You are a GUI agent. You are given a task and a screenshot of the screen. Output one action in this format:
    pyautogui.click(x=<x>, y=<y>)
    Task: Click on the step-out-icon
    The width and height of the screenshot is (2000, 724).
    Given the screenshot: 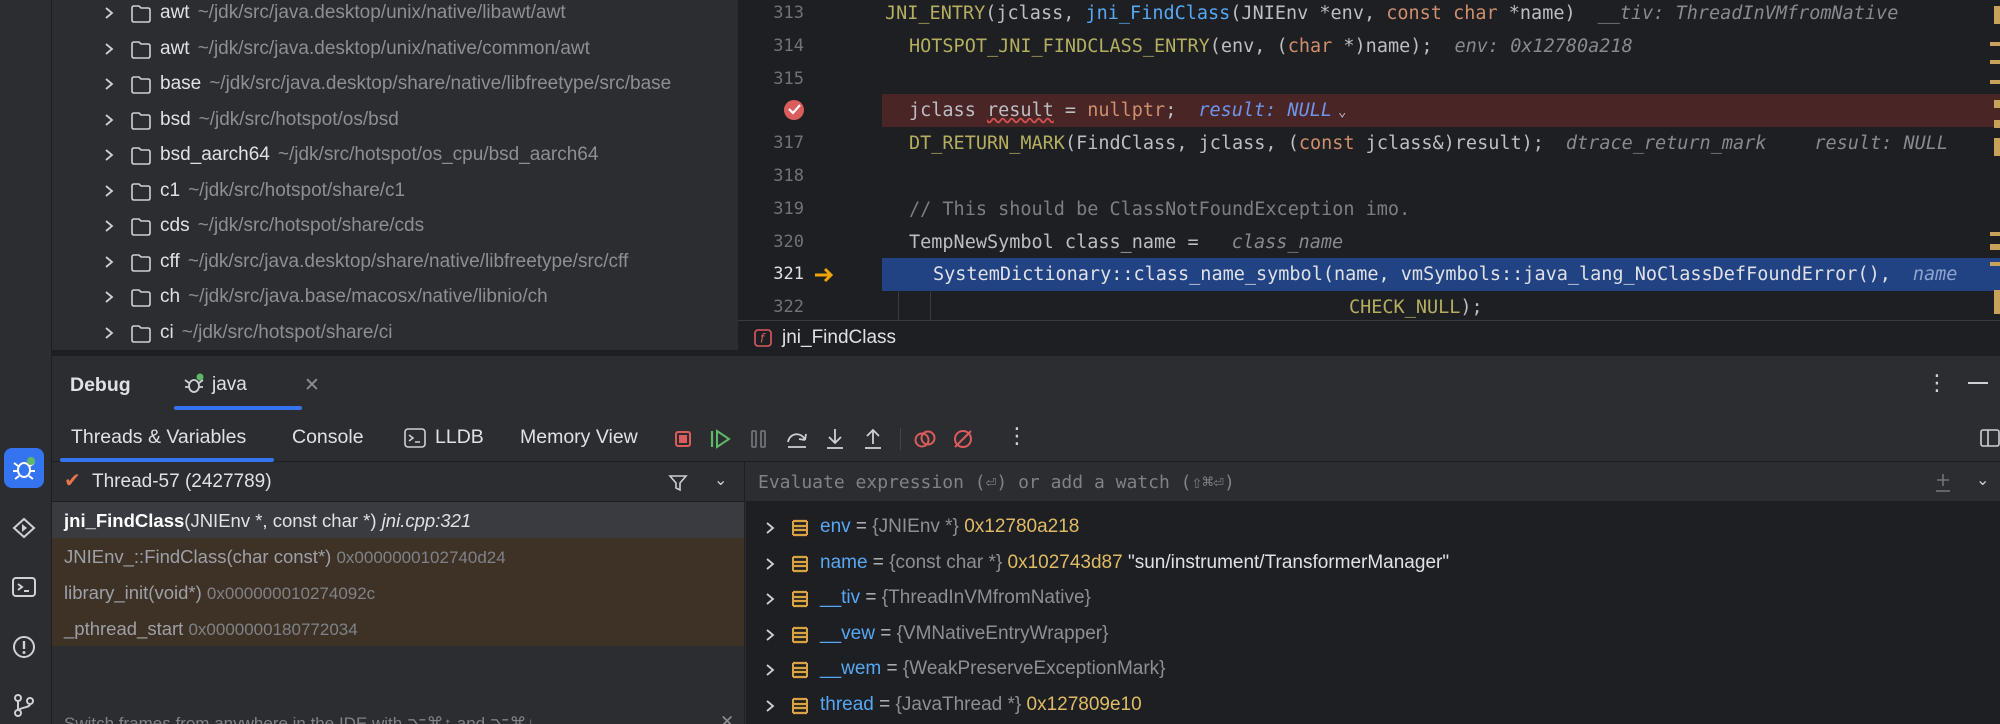 What is the action you would take?
    pyautogui.click(x=873, y=439)
    